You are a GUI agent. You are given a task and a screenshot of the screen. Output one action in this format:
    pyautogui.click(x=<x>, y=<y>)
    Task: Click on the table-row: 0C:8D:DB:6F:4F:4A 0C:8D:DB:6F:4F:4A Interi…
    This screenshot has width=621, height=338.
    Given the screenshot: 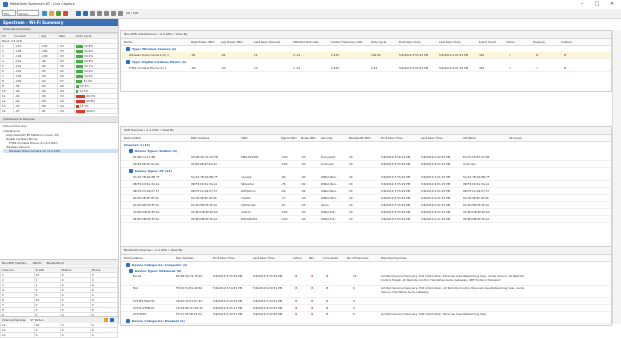 What is the action you would take?
    pyautogui.click(x=366, y=212)
    